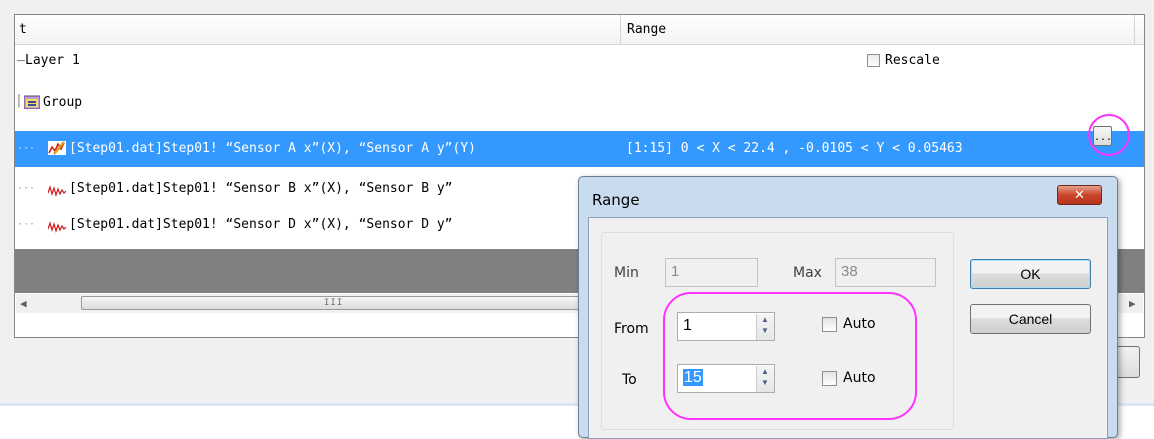 This screenshot has width=1154, height=439. What do you see at coordinates (616, 200) in the screenshot?
I see `dialog-title: Range` at bounding box center [616, 200].